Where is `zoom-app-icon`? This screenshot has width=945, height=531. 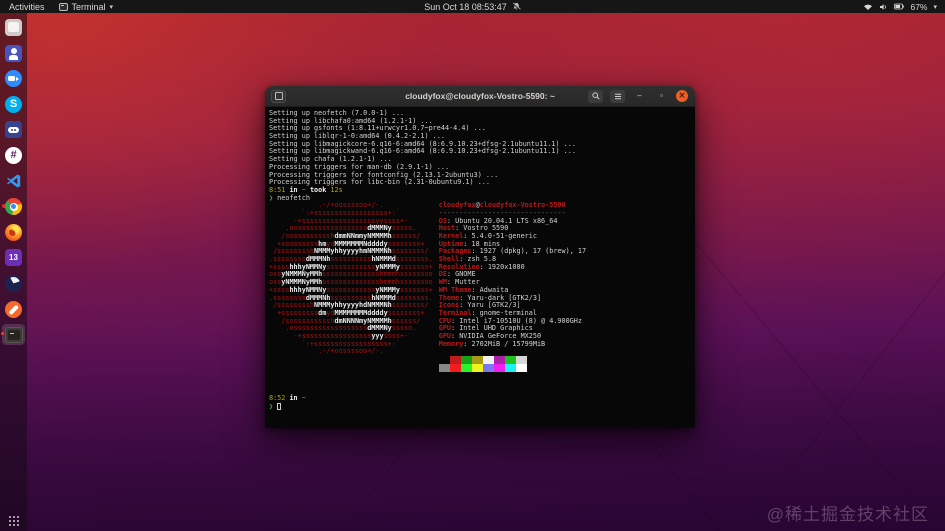 zoom-app-icon is located at coordinates (13, 79).